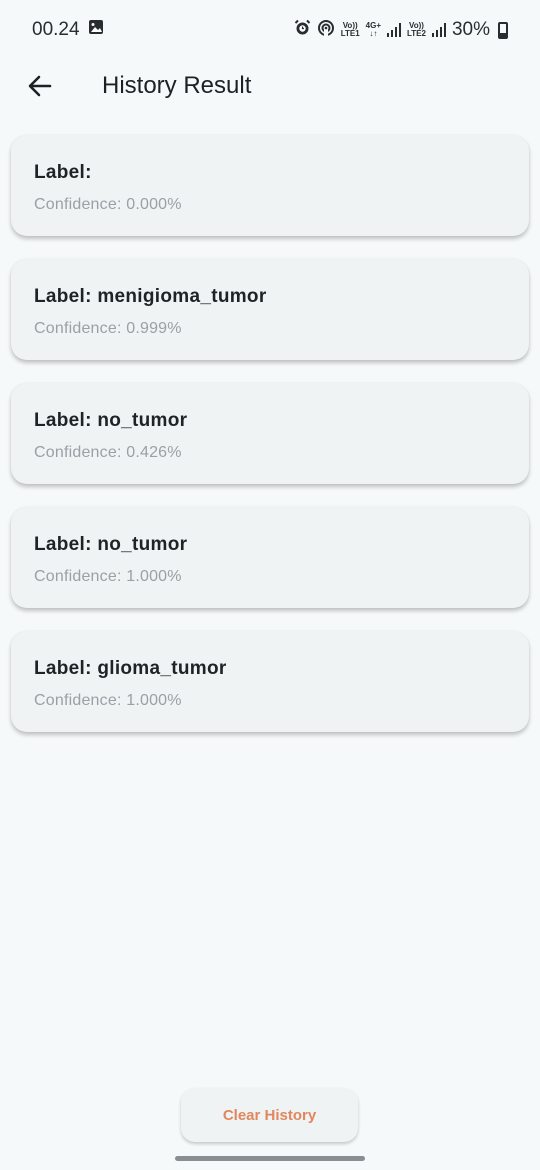 Image resolution: width=540 pixels, height=1170 pixels. What do you see at coordinates (503, 30) in the screenshot?
I see `battery-icon` at bounding box center [503, 30].